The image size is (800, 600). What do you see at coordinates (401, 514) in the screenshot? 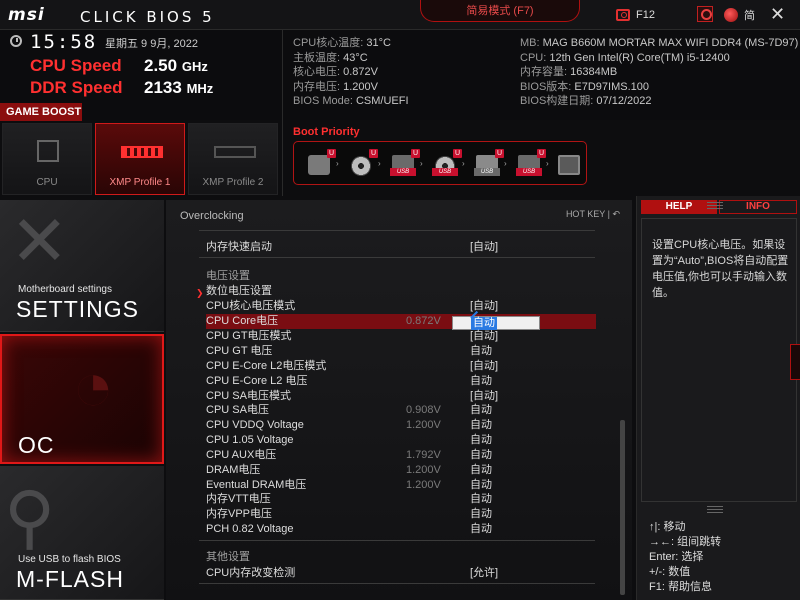
I see `setting-row: 内存VPP电压 自动` at bounding box center [401, 514].